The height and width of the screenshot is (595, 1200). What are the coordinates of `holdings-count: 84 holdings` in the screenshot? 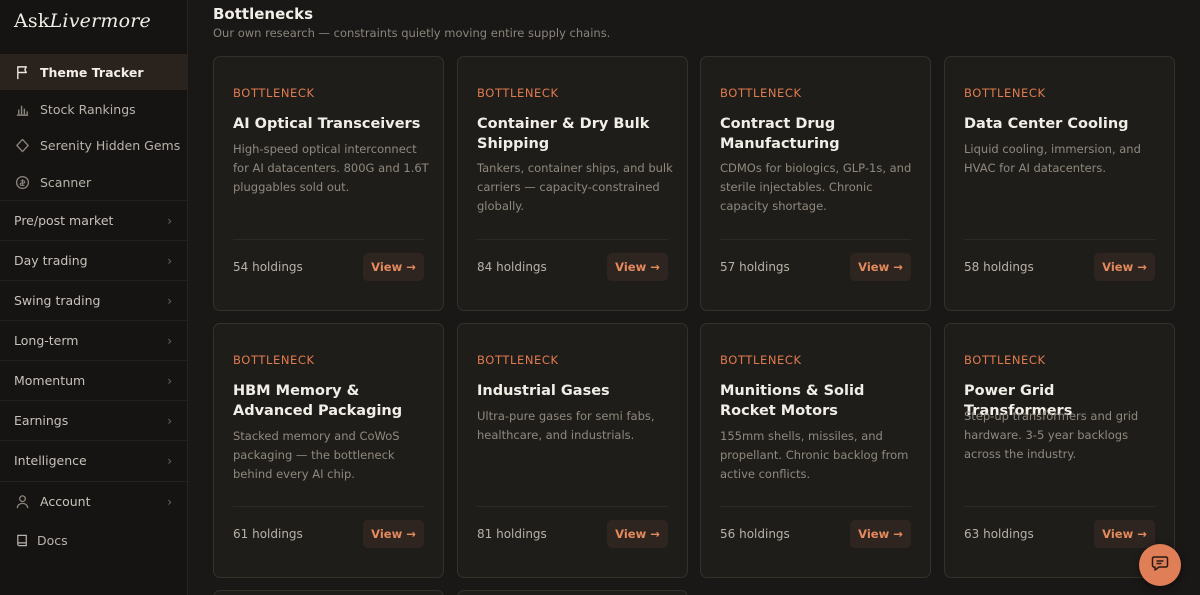 It's located at (512, 267).